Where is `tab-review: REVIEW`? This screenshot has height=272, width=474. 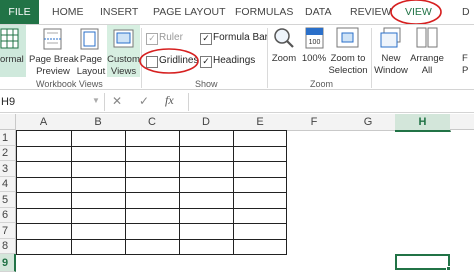 tab-review: REVIEW is located at coordinates (370, 12).